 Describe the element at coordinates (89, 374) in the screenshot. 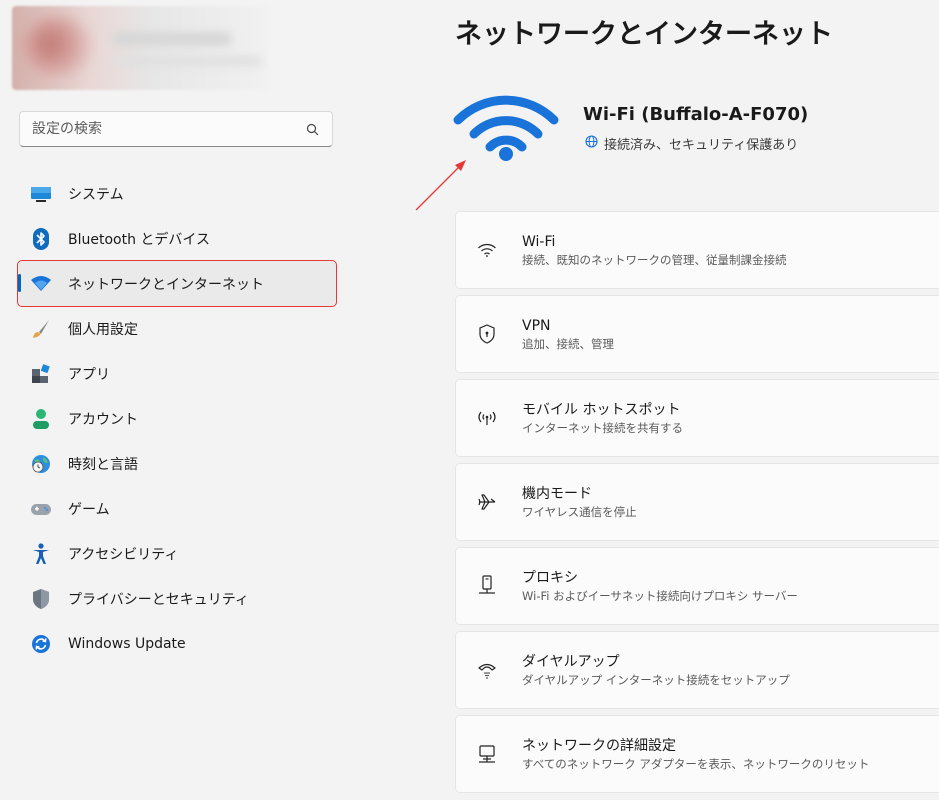

I see `sidebar-item-label: アプリ` at that location.